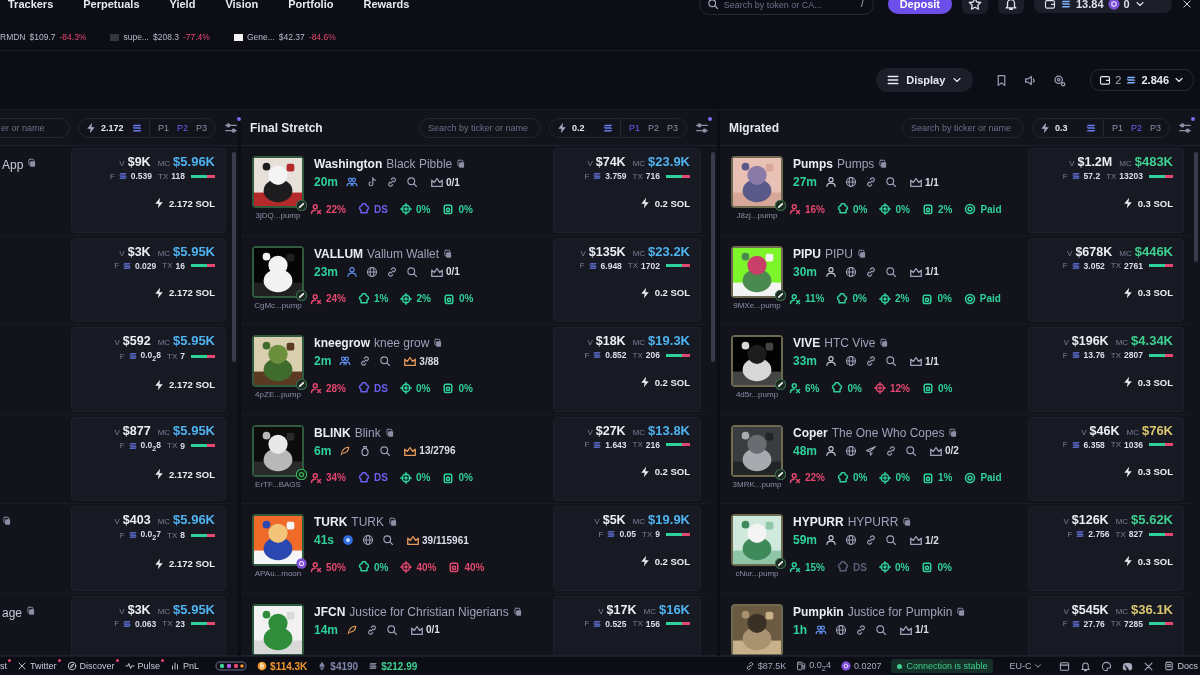 This screenshot has width=1200, height=675. What do you see at coordinates (1107, 666) in the screenshot?
I see `palette-icon` at bounding box center [1107, 666].